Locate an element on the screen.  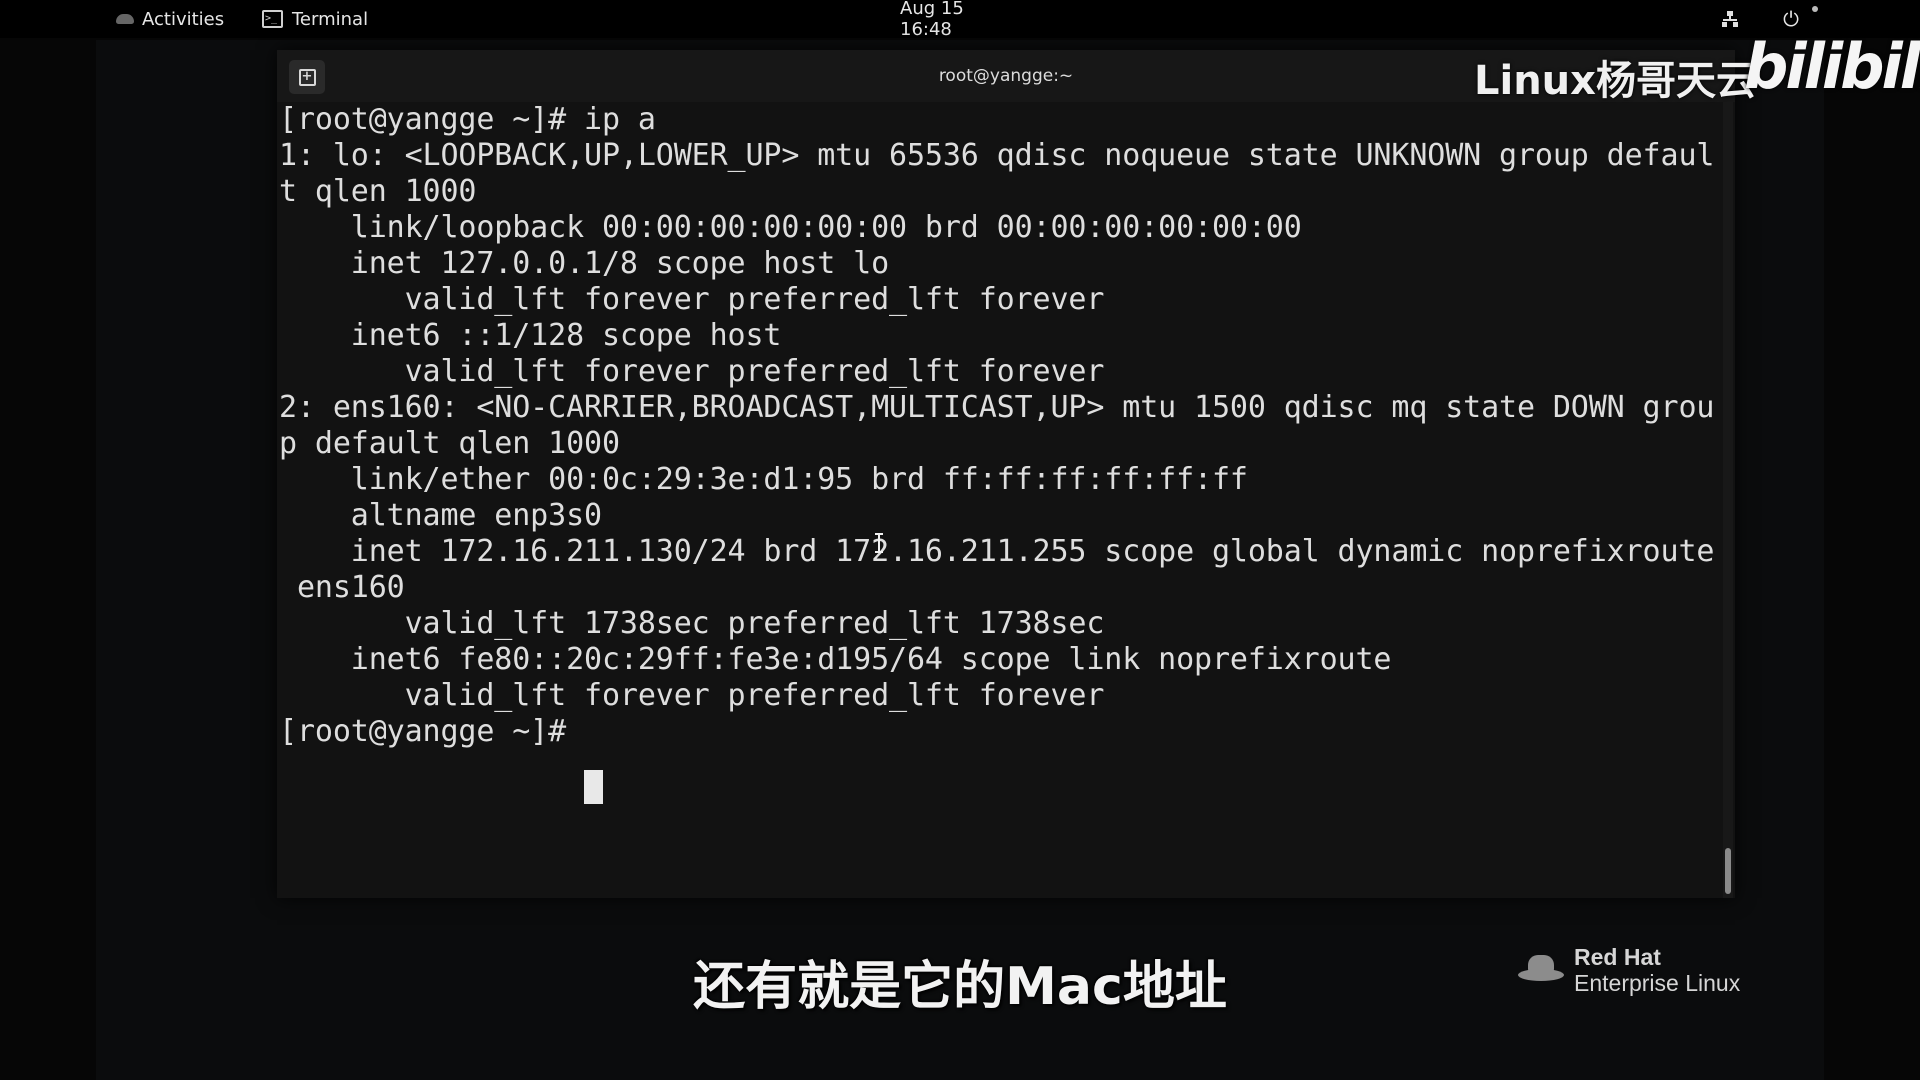
text-cursor is located at coordinates (593, 787).